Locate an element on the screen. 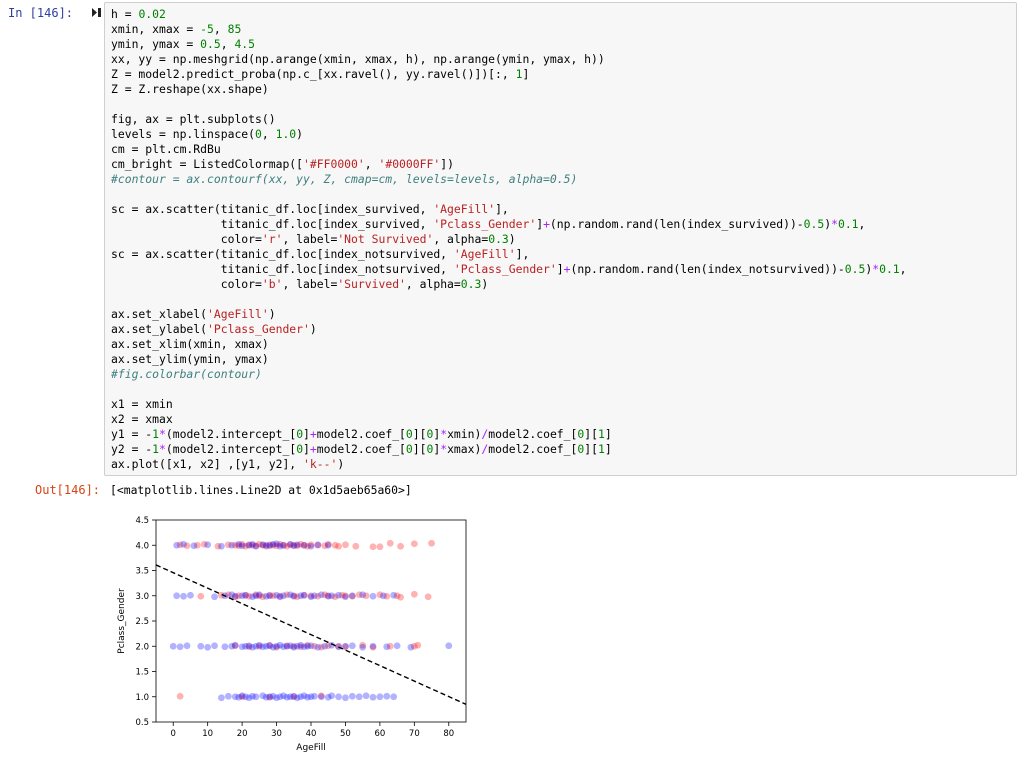  code-token: ]) is located at coordinates (447, 164).